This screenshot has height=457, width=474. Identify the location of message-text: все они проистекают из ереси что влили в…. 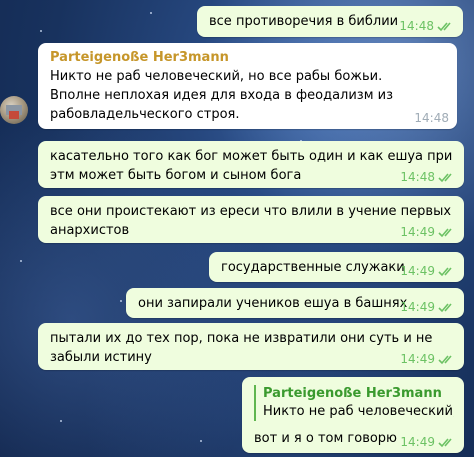
(251, 221).